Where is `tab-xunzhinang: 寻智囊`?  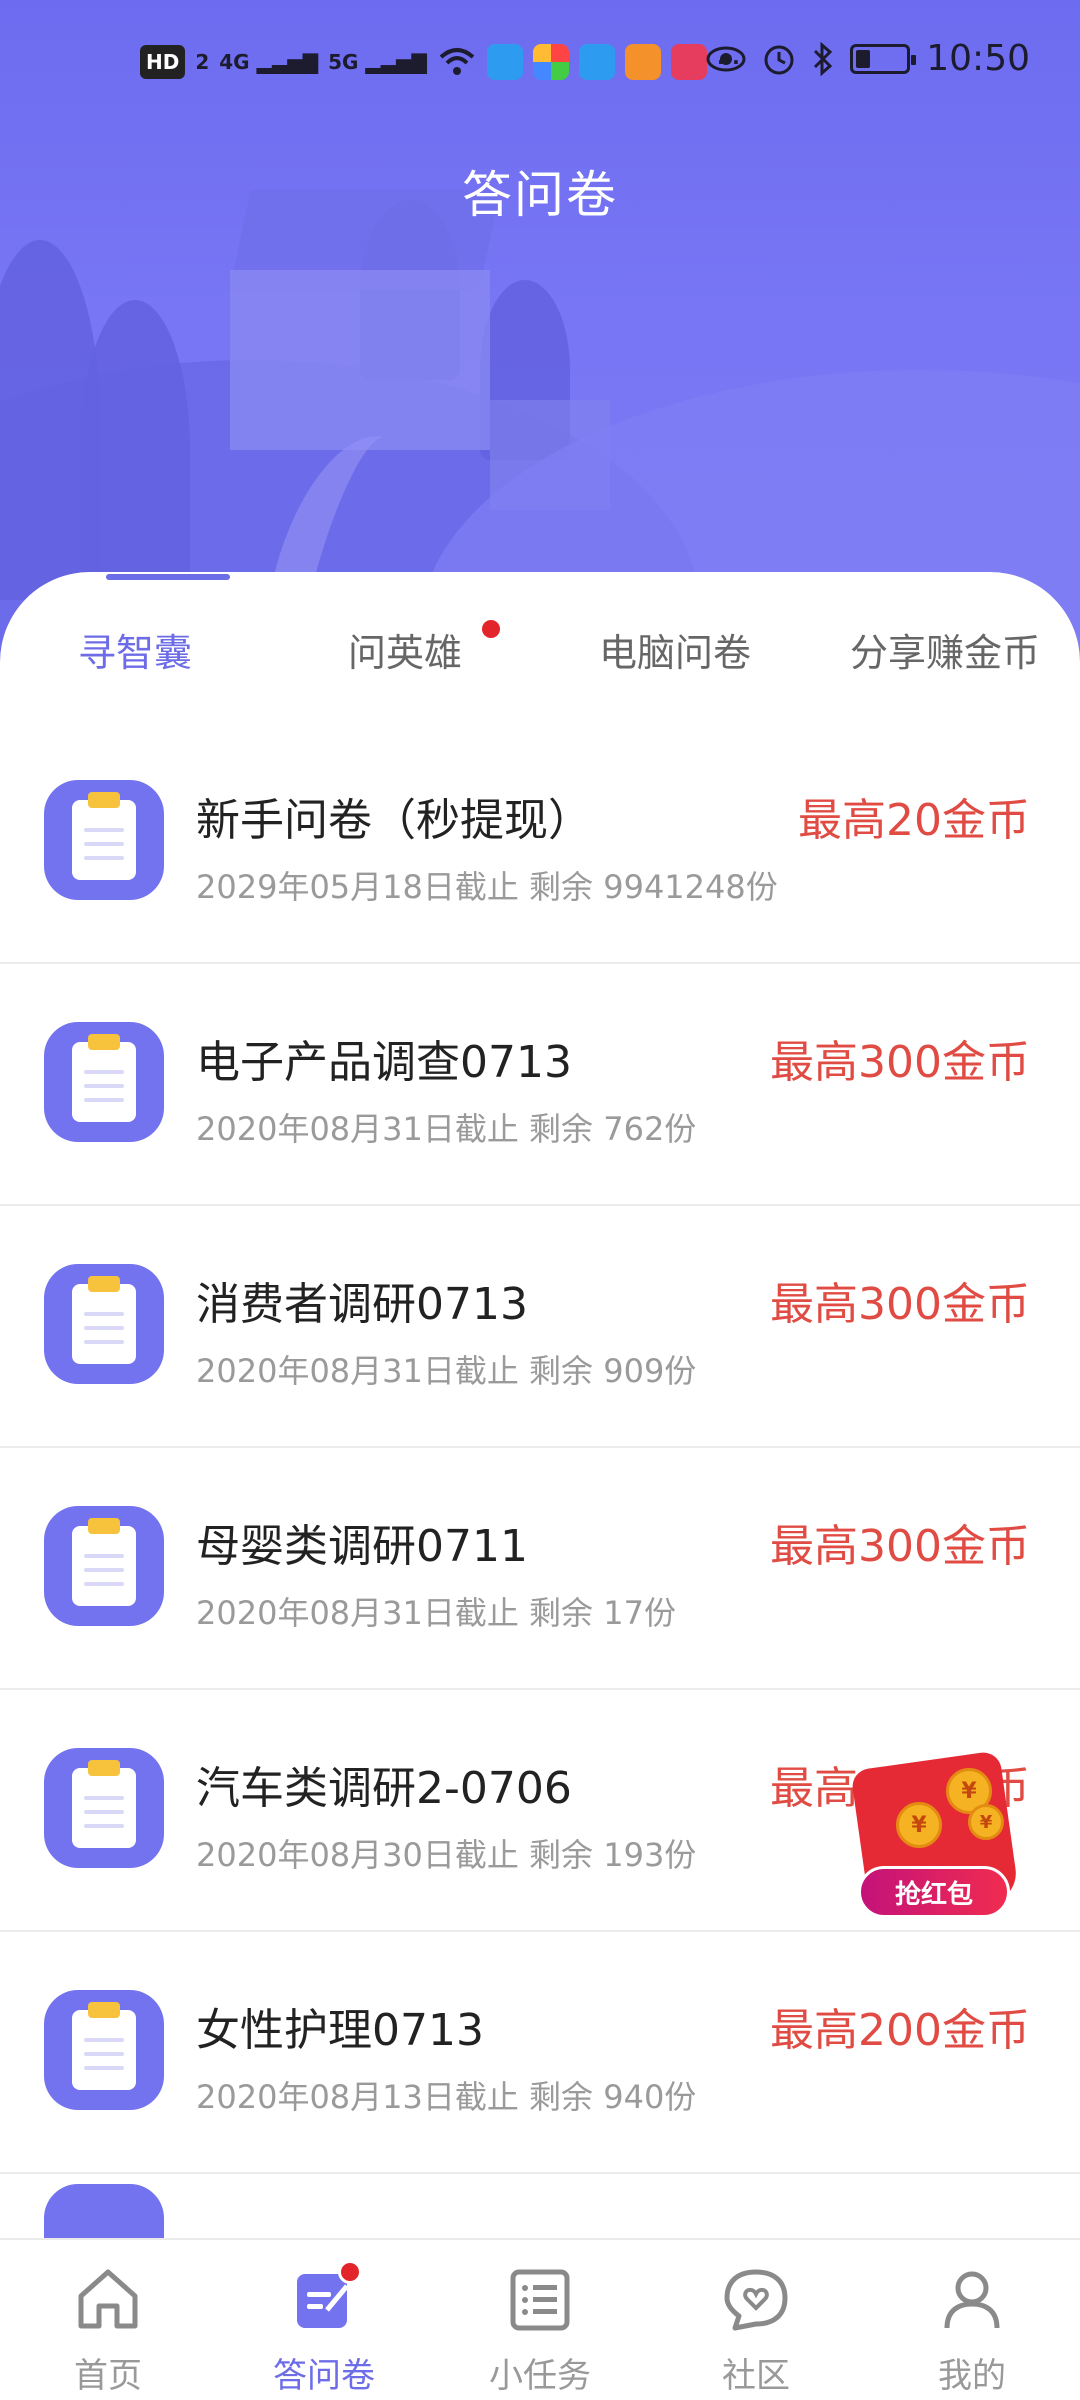 tab-xunzhinang: 寻智囊 is located at coordinates (135, 632).